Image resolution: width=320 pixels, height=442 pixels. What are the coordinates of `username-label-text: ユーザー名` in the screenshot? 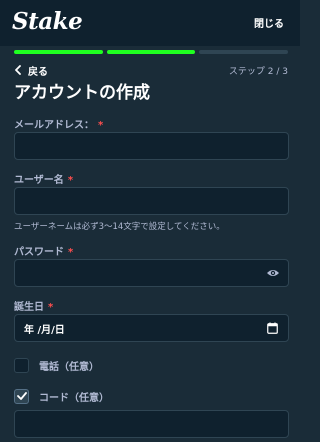 It's located at (39, 180).